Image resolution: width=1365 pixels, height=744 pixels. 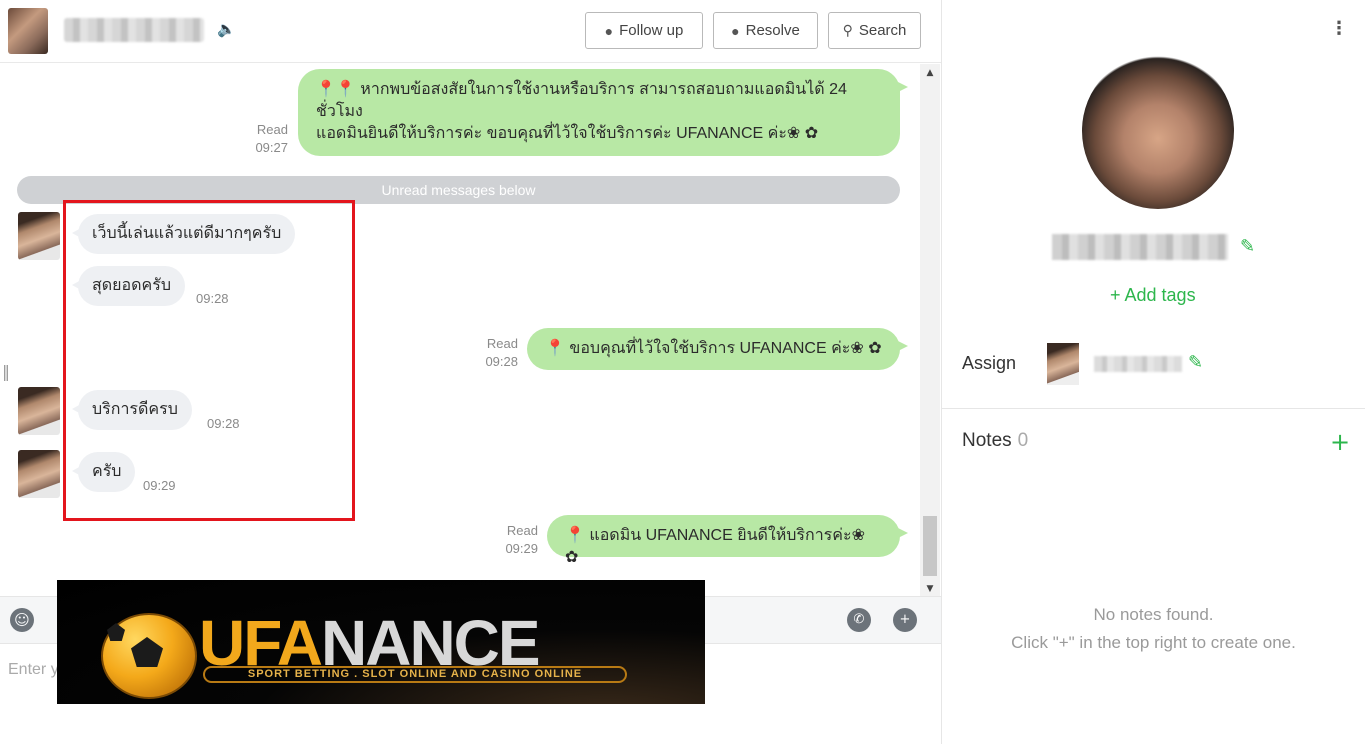 What do you see at coordinates (1339, 28) in the screenshot?
I see `more-options-icon: ⋮` at bounding box center [1339, 28].